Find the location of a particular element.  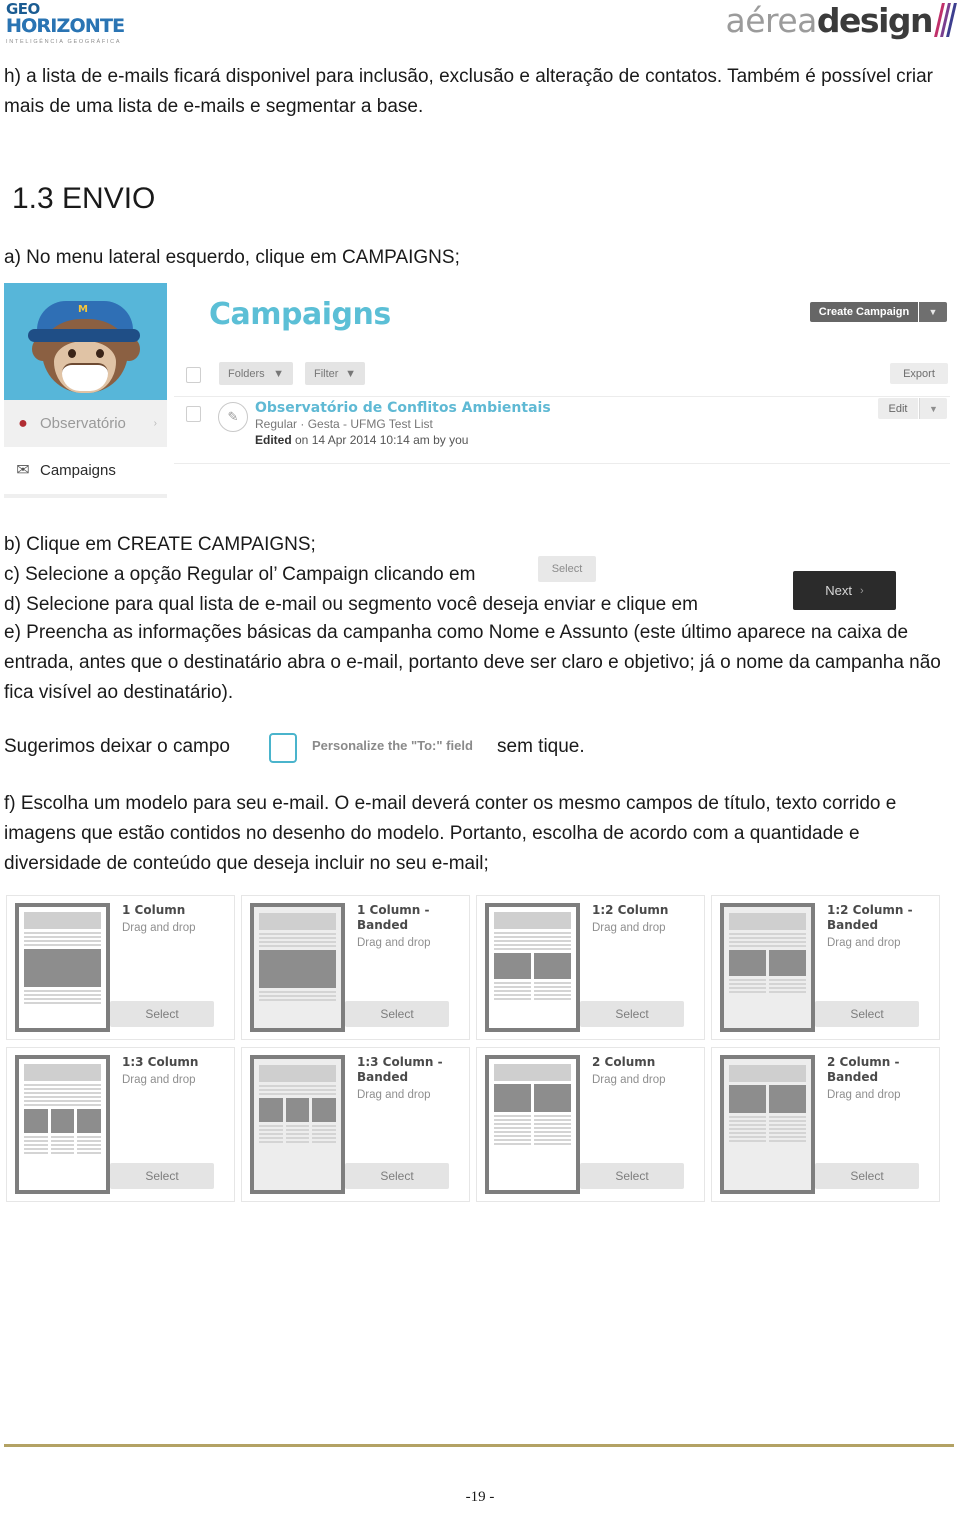

sidebar-bottom-strip is located at coordinates (85, 496).